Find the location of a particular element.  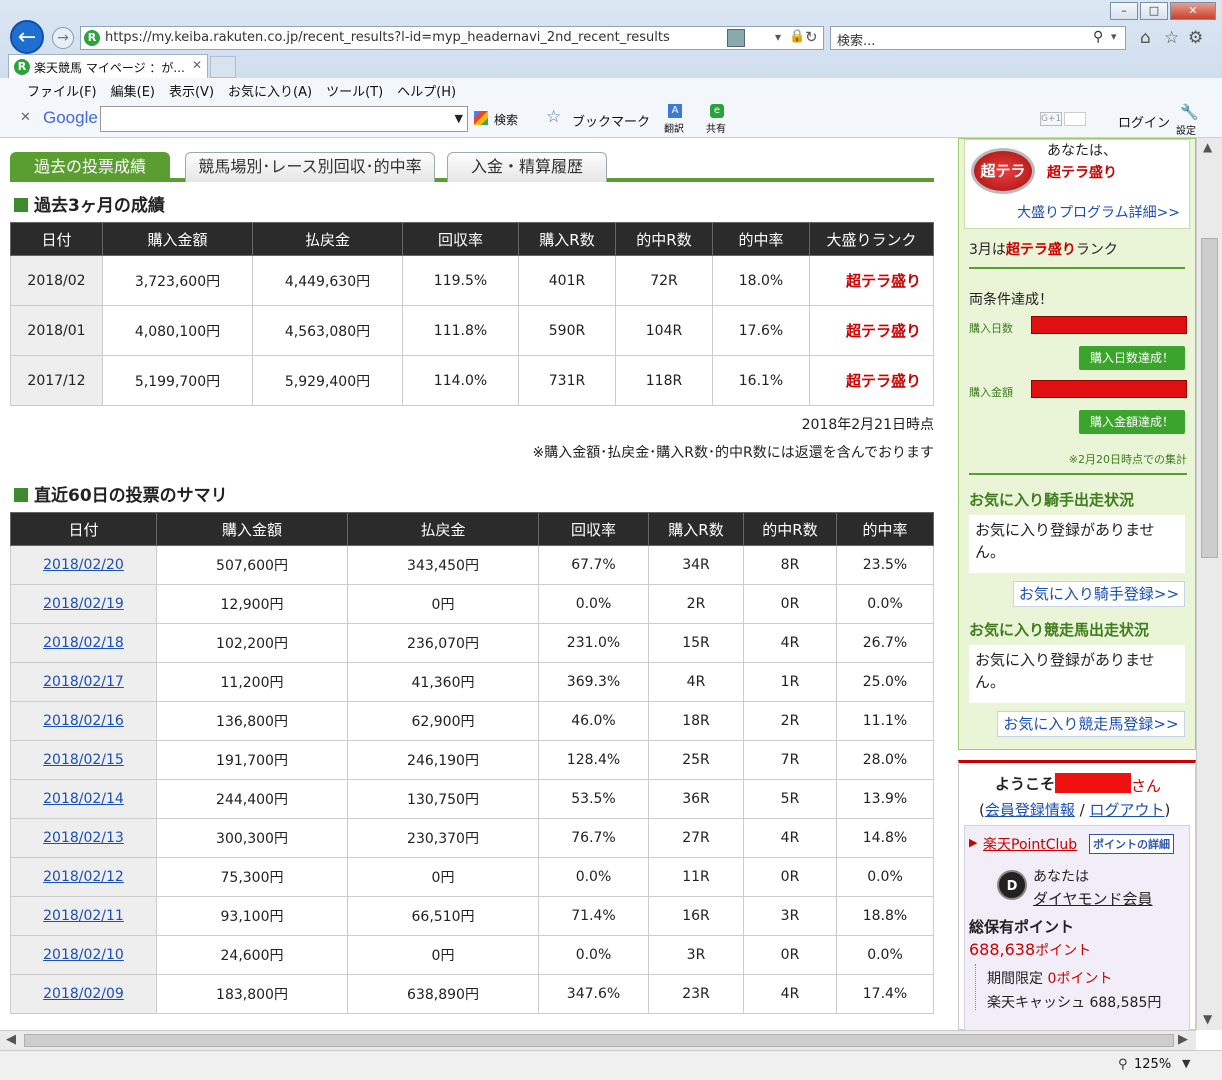

status-bar: ⚲ 125% ▼ is located at coordinates (611, 1065).